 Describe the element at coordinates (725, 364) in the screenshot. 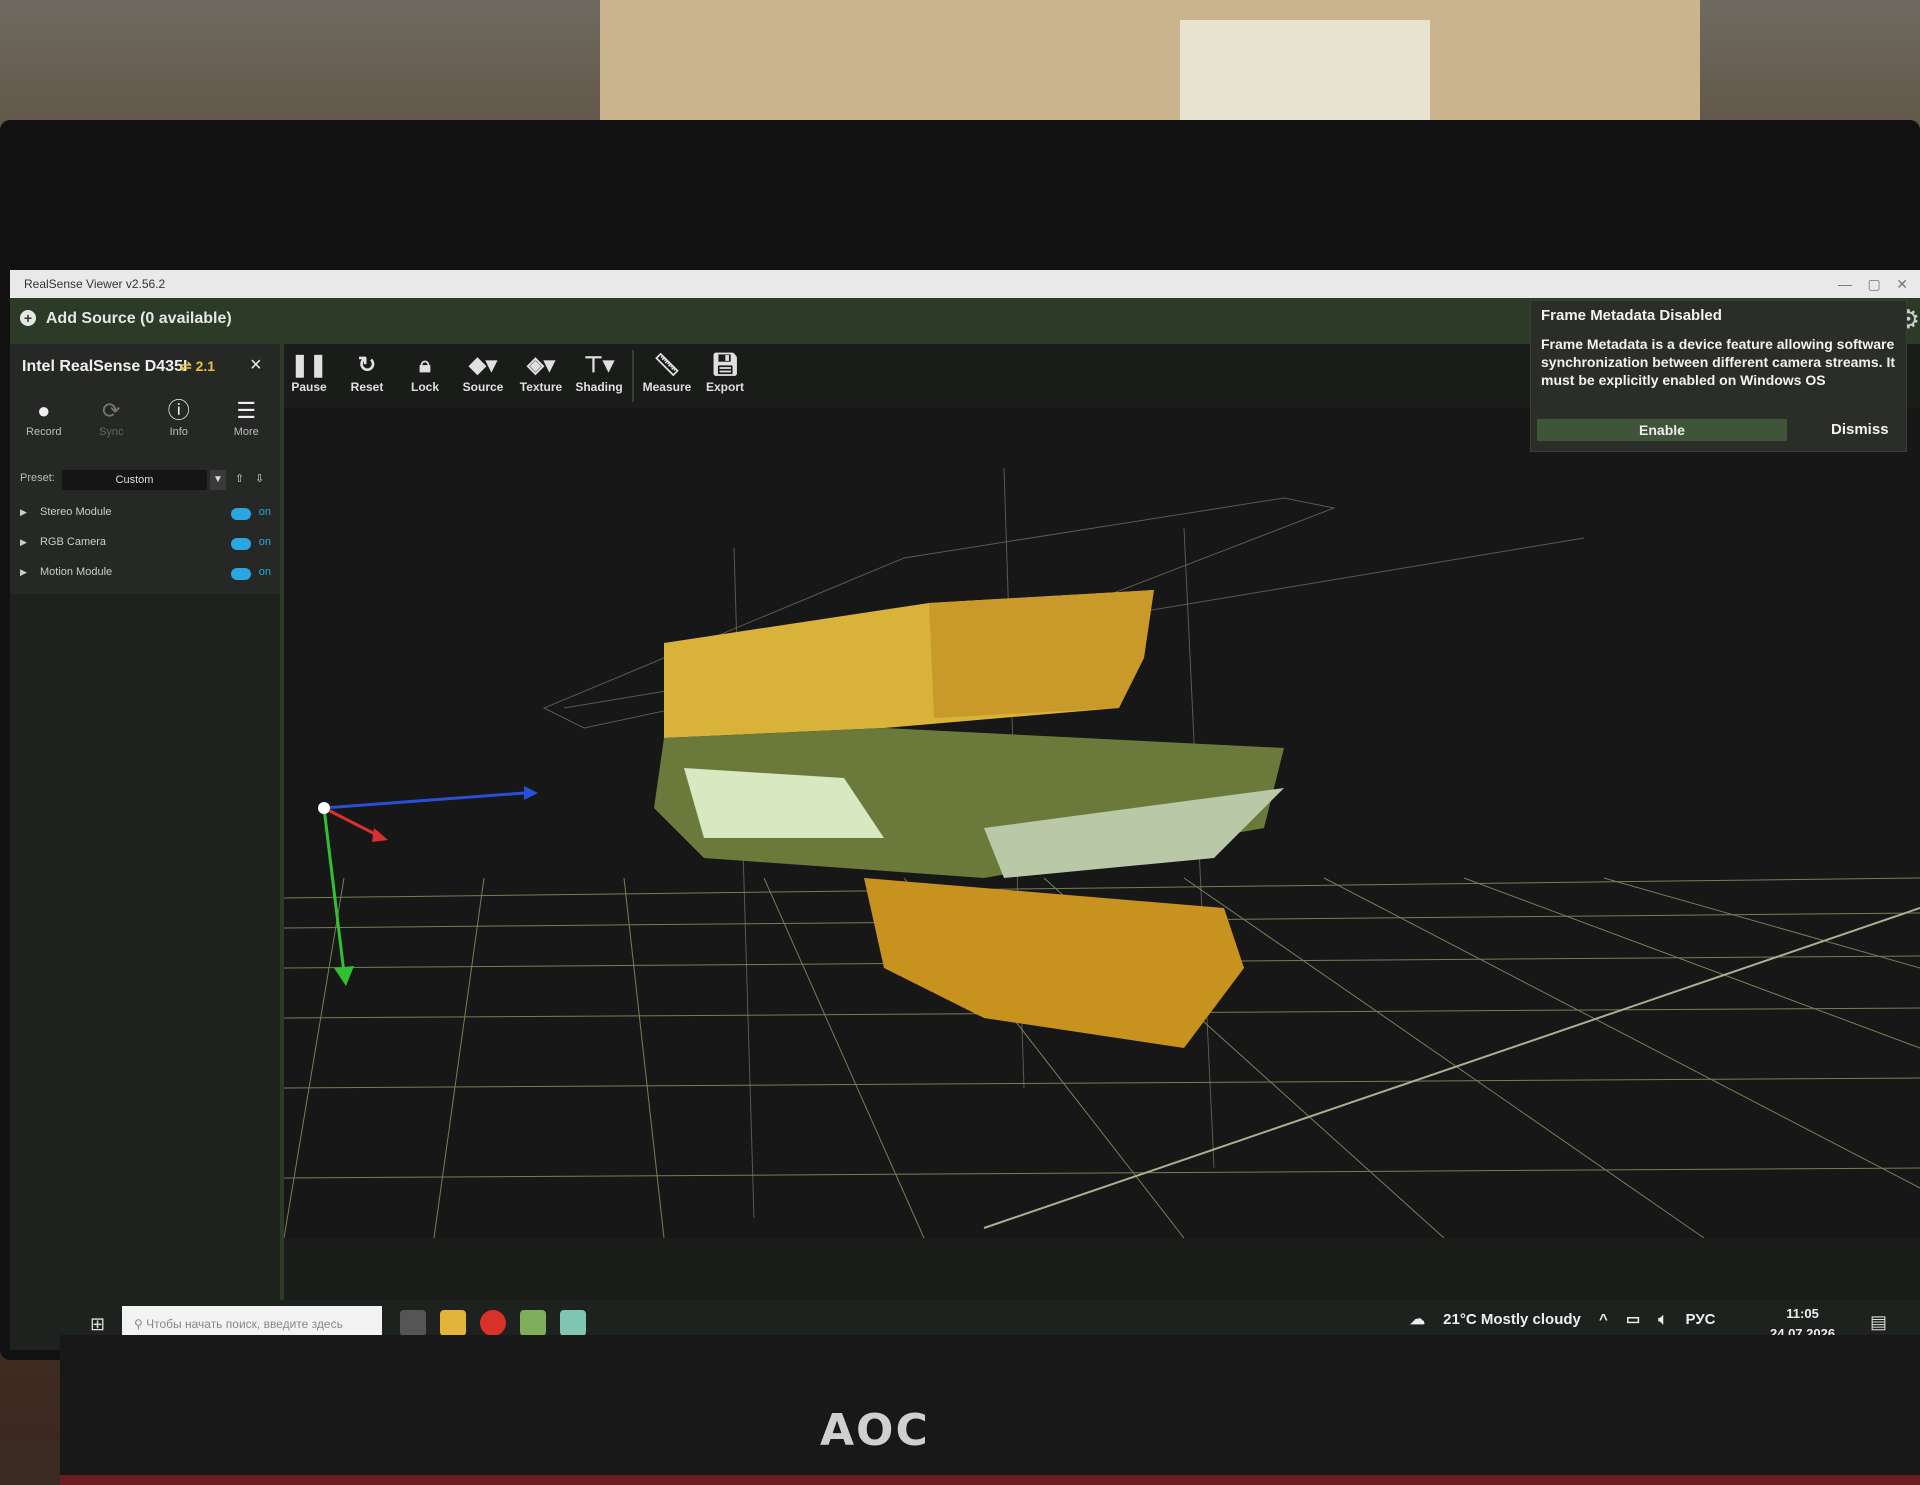

I see `save-icon: 💾︎` at that location.